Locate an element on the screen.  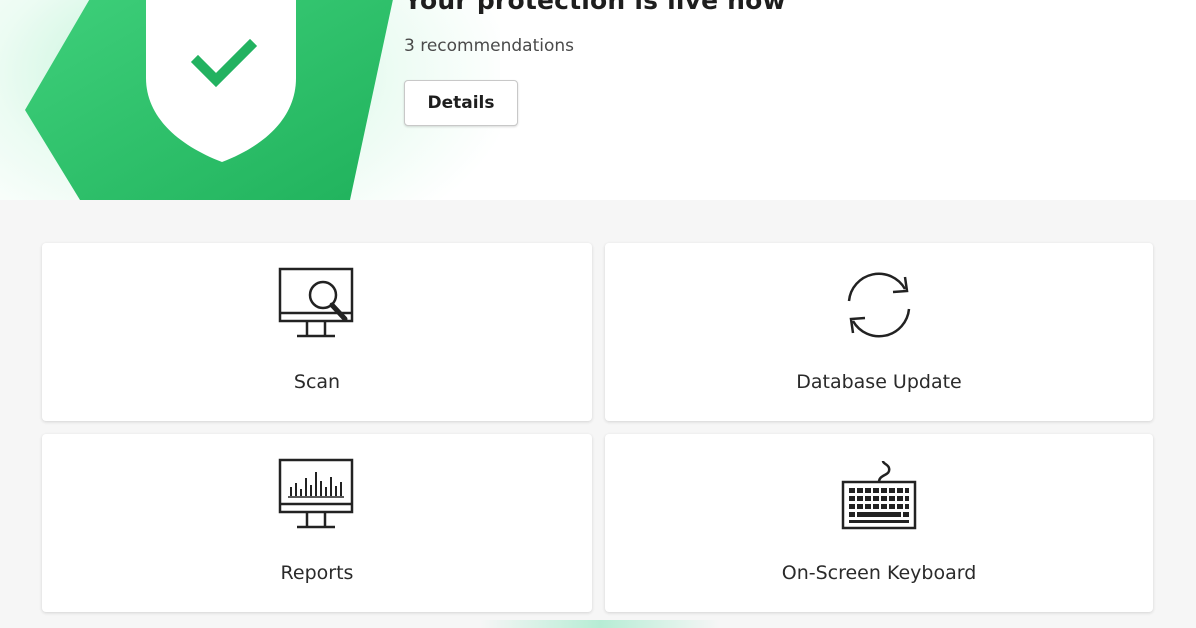
database-update-tile: Database Update is located at coordinates (879, 332).